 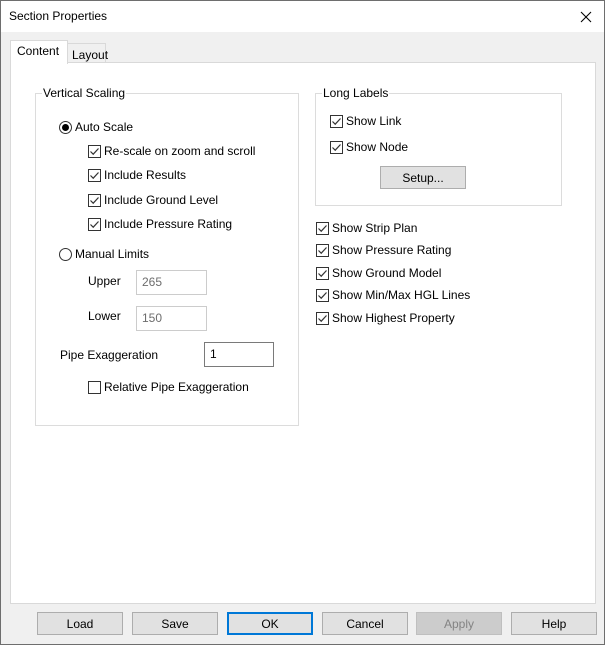 What do you see at coordinates (387, 273) in the screenshot?
I see `show-ground-model-label: Show Ground Model` at bounding box center [387, 273].